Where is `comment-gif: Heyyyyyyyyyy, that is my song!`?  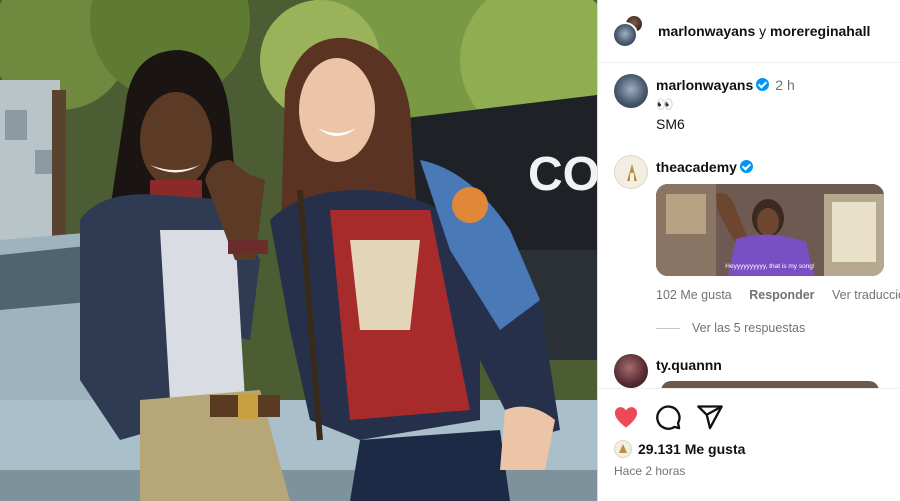 comment-gif: Heyyyyyyyyyy, that is my song! is located at coordinates (770, 230).